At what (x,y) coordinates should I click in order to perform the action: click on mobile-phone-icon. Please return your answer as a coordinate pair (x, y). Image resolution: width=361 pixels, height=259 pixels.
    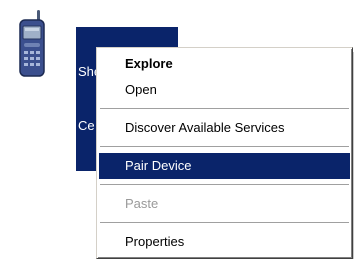
    Looking at the image, I should click on (32, 44).